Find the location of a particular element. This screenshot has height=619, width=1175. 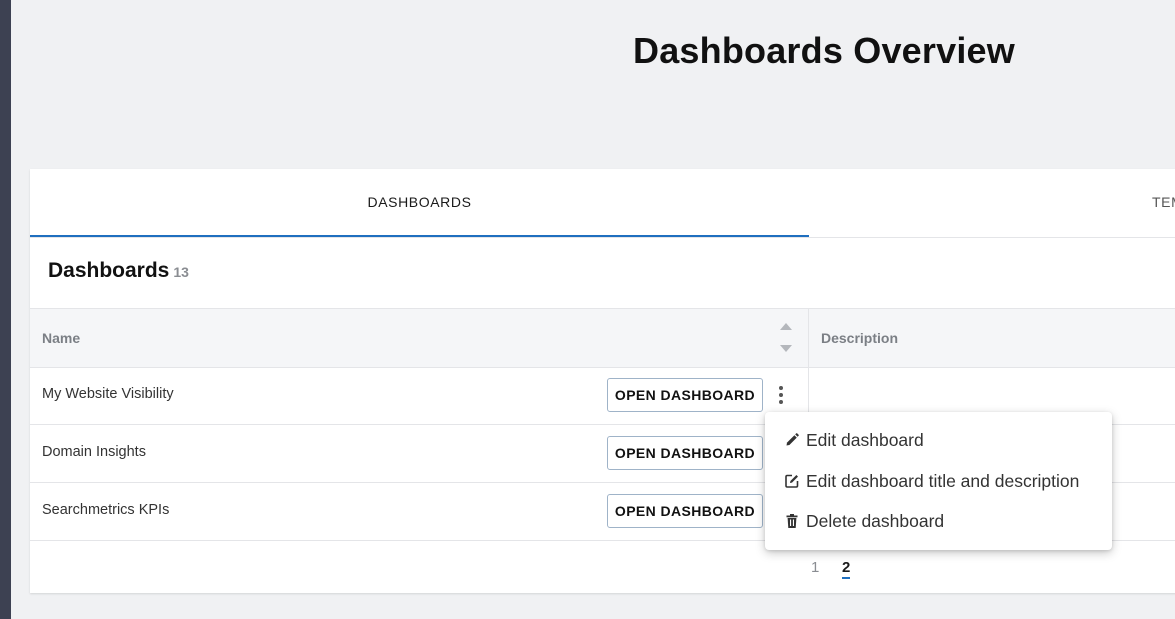

menu-item-label: Edit dashboard is located at coordinates (865, 440).